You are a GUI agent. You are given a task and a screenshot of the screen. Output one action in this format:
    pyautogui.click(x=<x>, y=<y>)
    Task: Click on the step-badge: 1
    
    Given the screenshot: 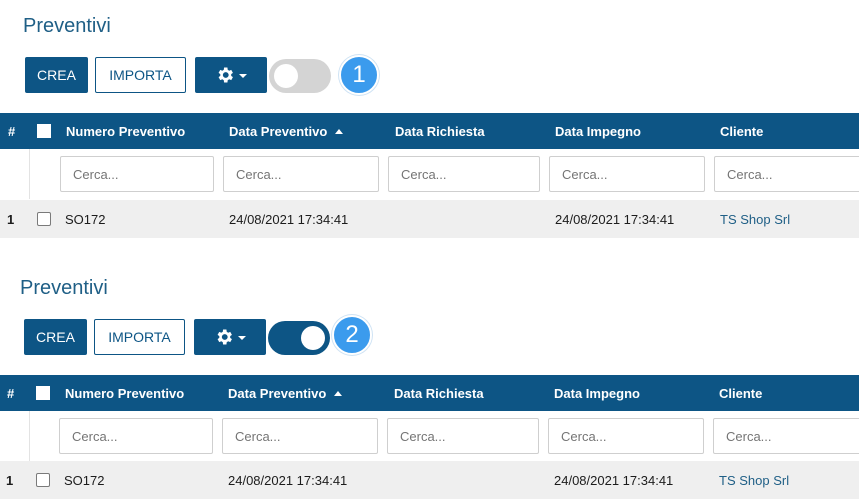 What is the action you would take?
    pyautogui.click(x=359, y=75)
    